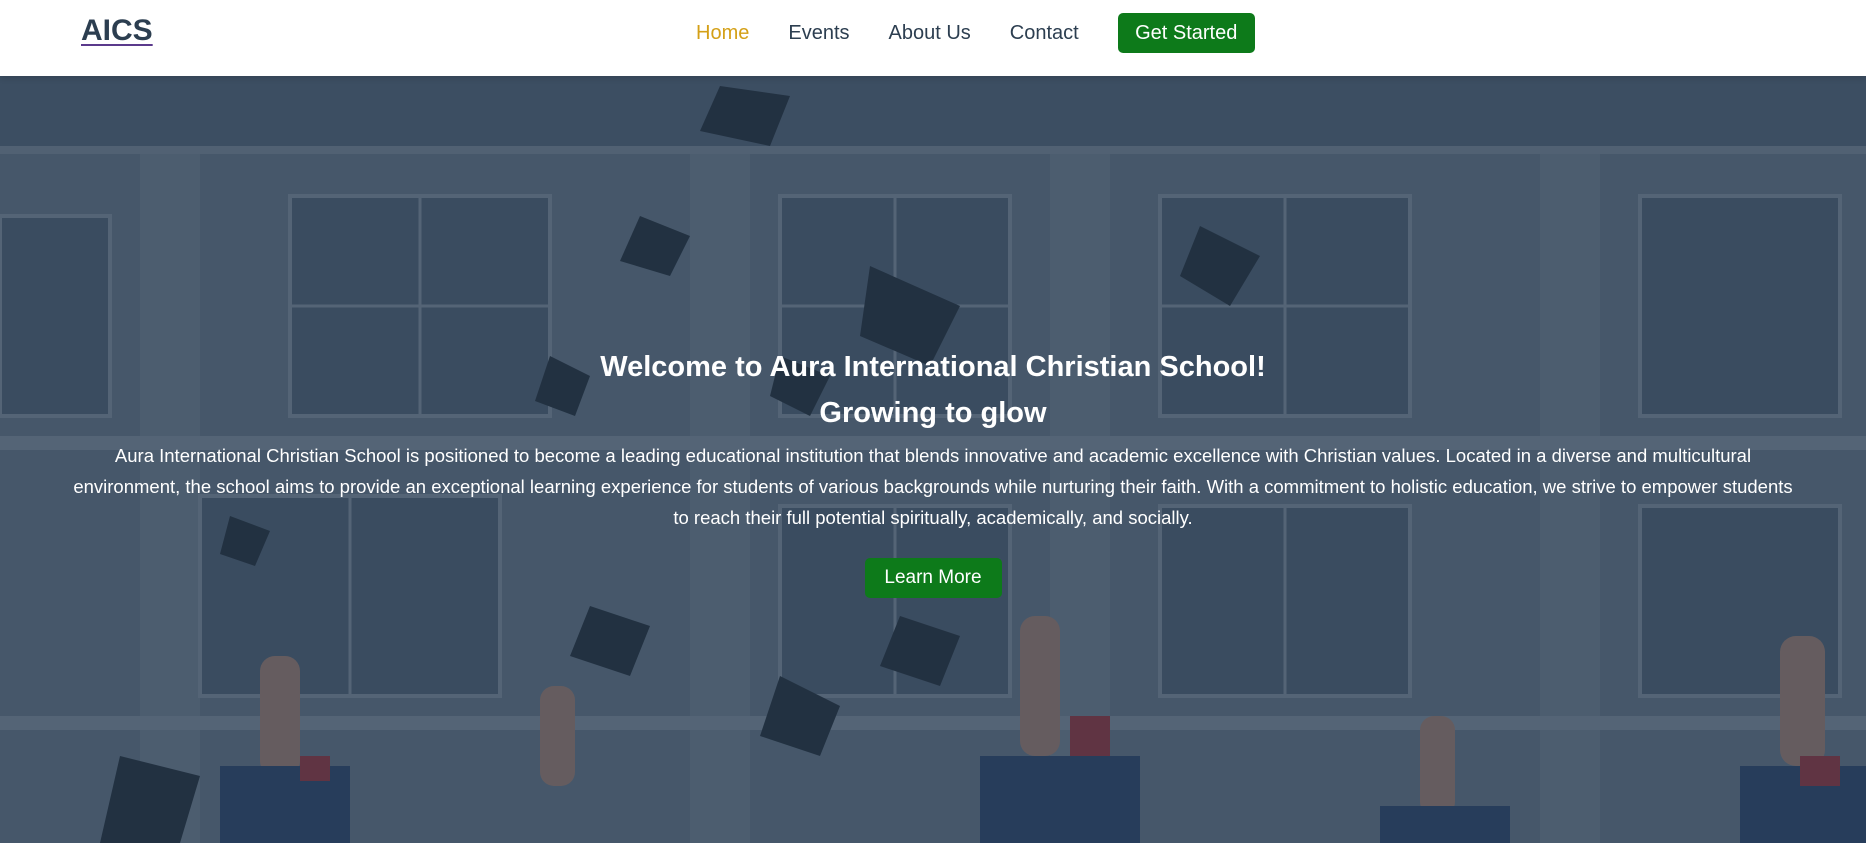  I want to click on nav-link-about-us: About Us, so click(930, 33).